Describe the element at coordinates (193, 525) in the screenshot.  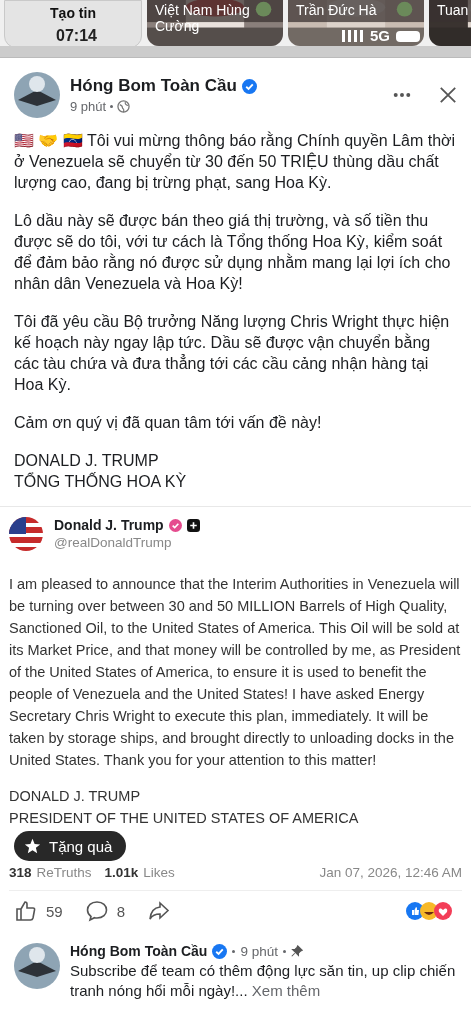
I see `plus-icon` at that location.